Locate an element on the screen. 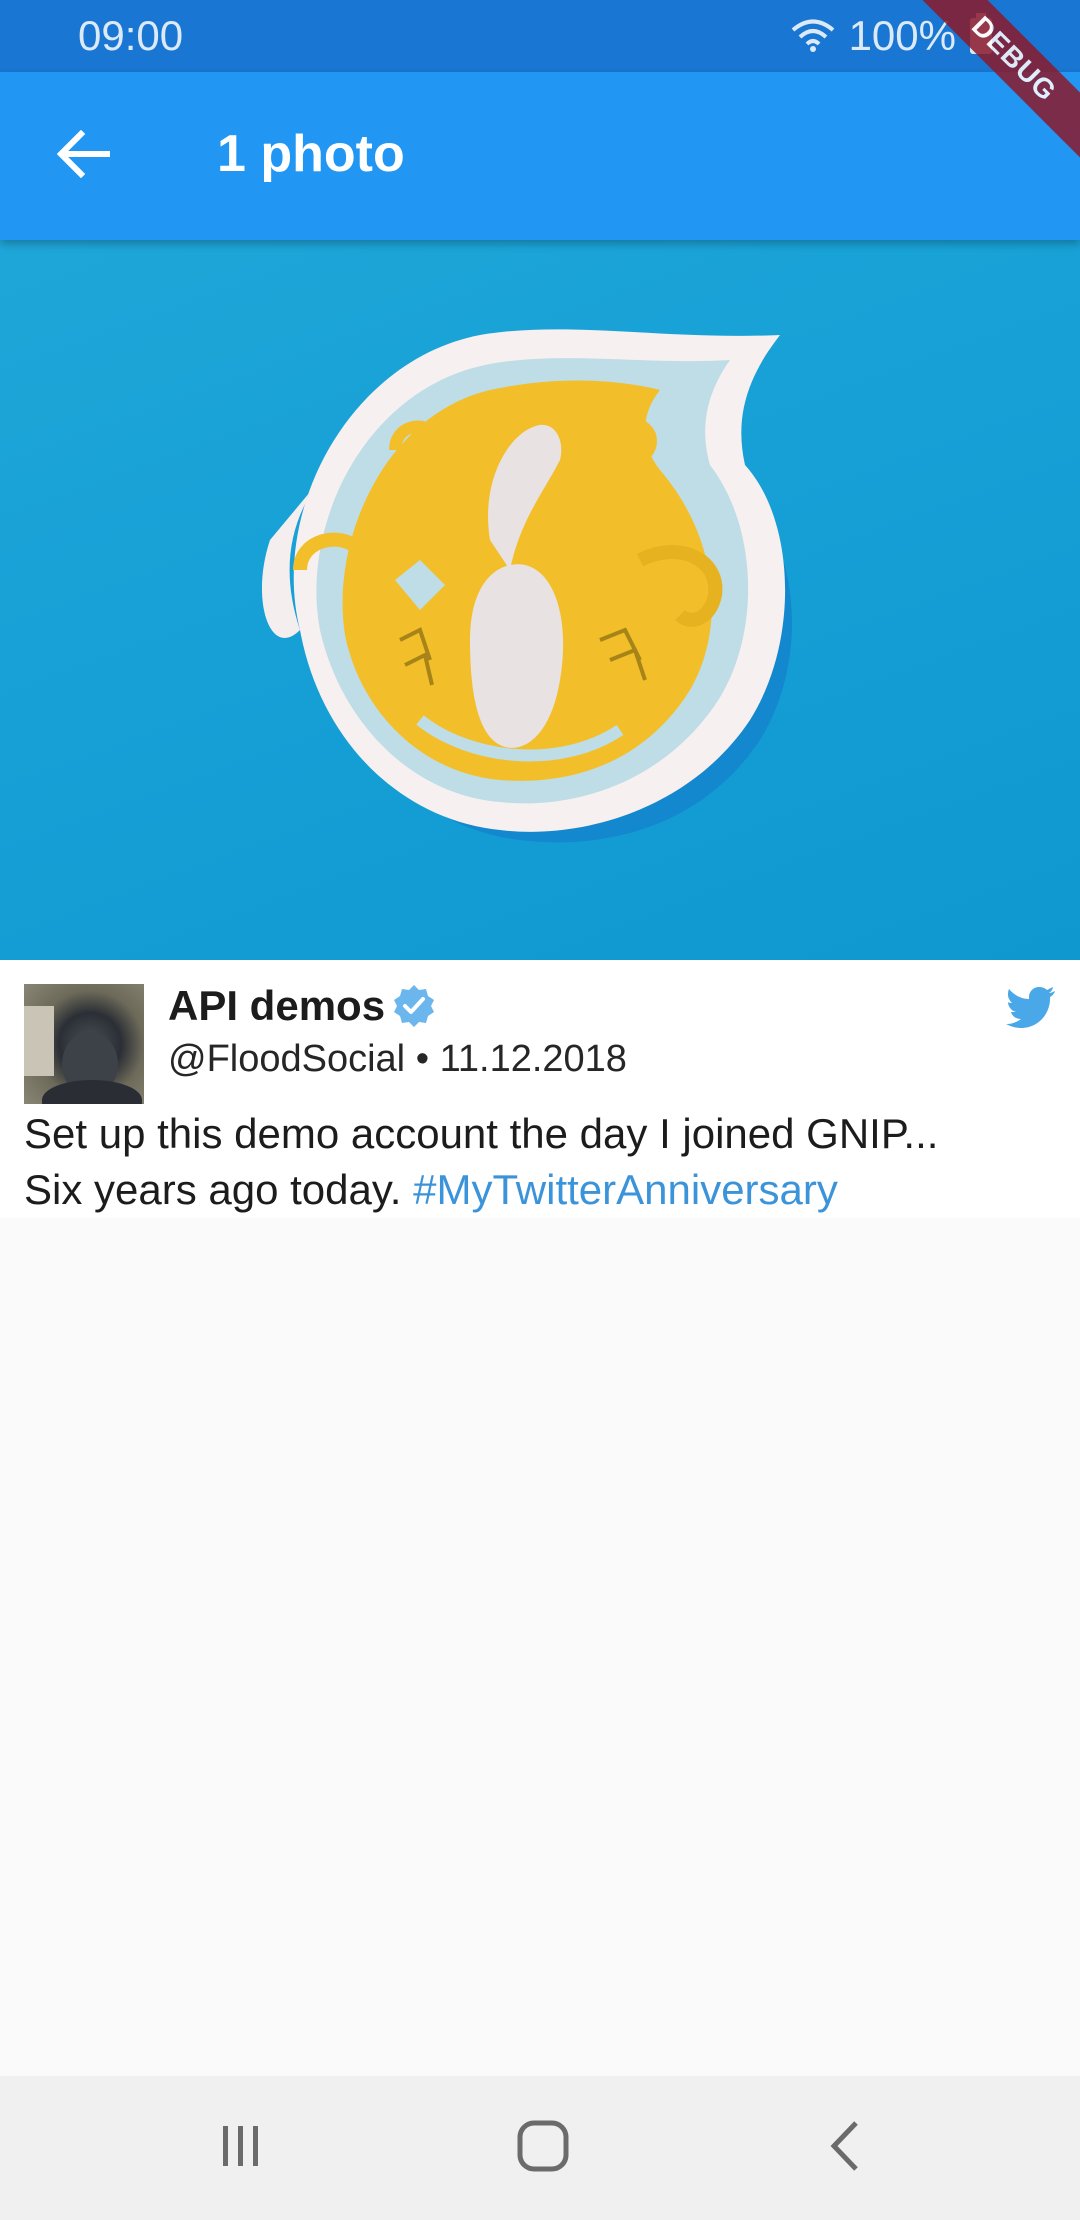 This screenshot has height=2220, width=1080. page-title: 1 photo is located at coordinates (311, 154).